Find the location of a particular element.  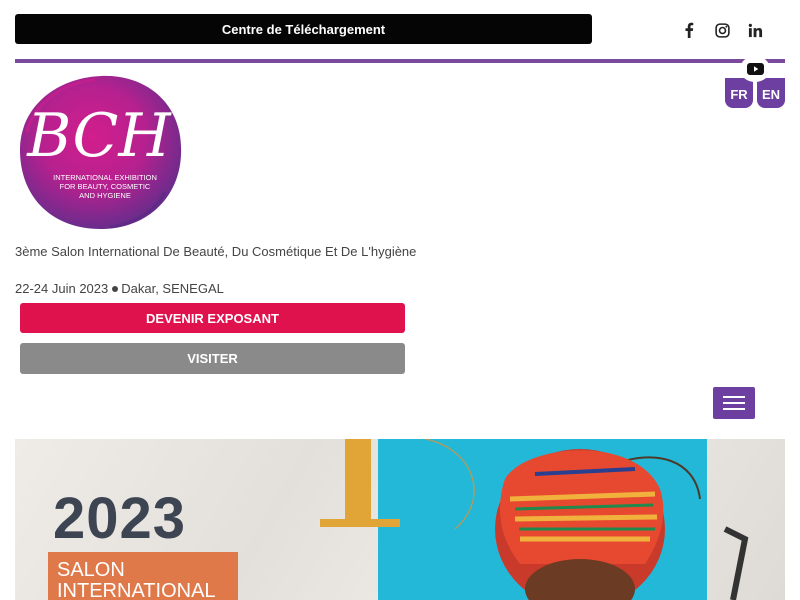

hamburger-menu-icon is located at coordinates (734, 403).